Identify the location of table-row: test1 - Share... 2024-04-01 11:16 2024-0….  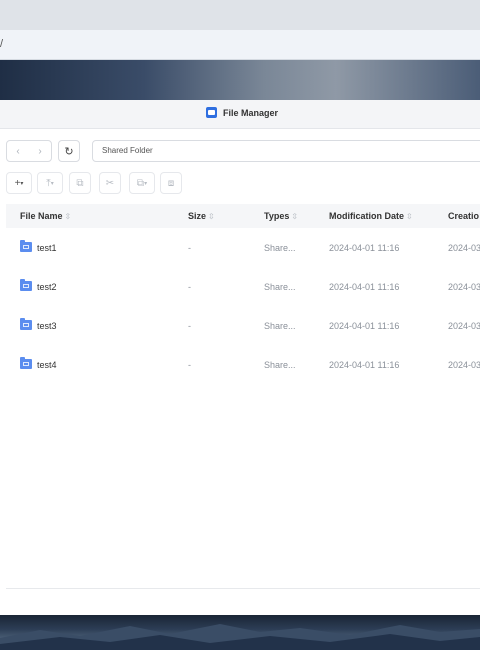
(240, 249).